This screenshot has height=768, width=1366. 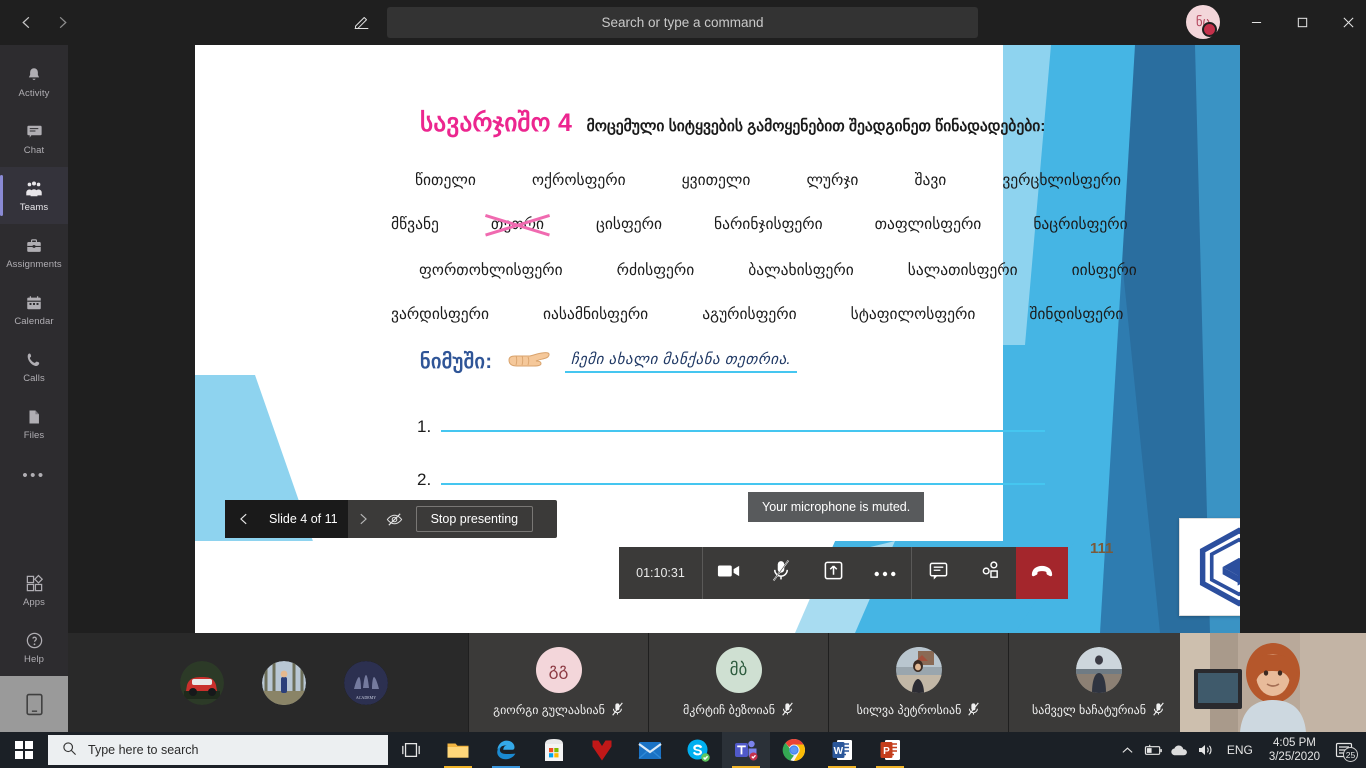 I want to click on slide-counter: Slide 4 of 11, so click(x=305, y=519).